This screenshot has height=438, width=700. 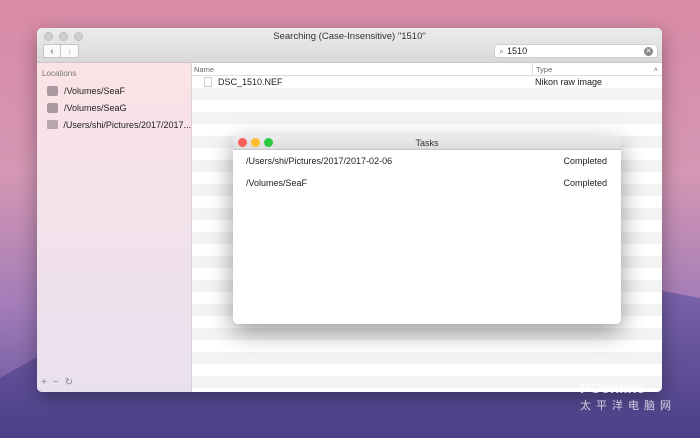 I want to click on minimize-button, so click(x=255, y=142).